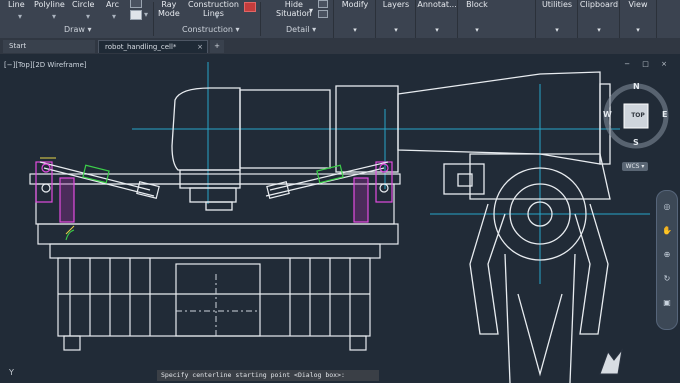 This screenshot has width=680, height=383. What do you see at coordinates (638, 19) in the screenshot?
I see `view-panel: View ▾` at bounding box center [638, 19].